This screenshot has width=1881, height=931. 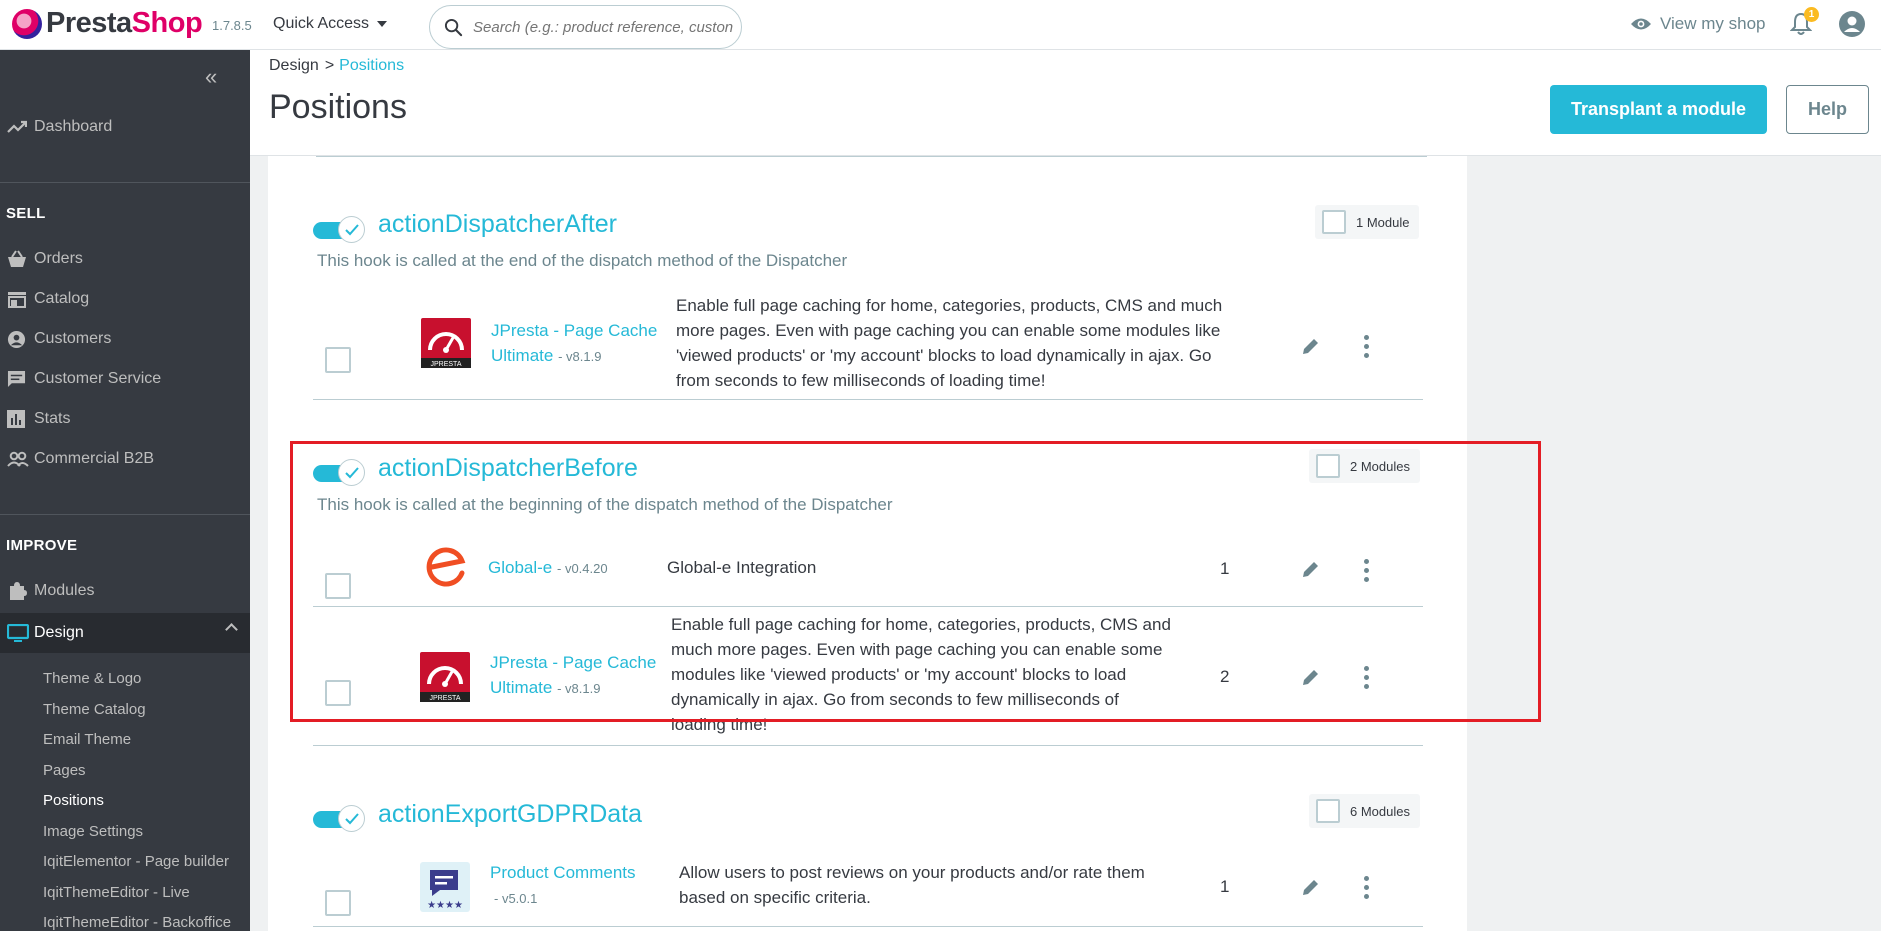 I want to click on module-name-line1: JPresta - Page Cache, so click(x=574, y=330).